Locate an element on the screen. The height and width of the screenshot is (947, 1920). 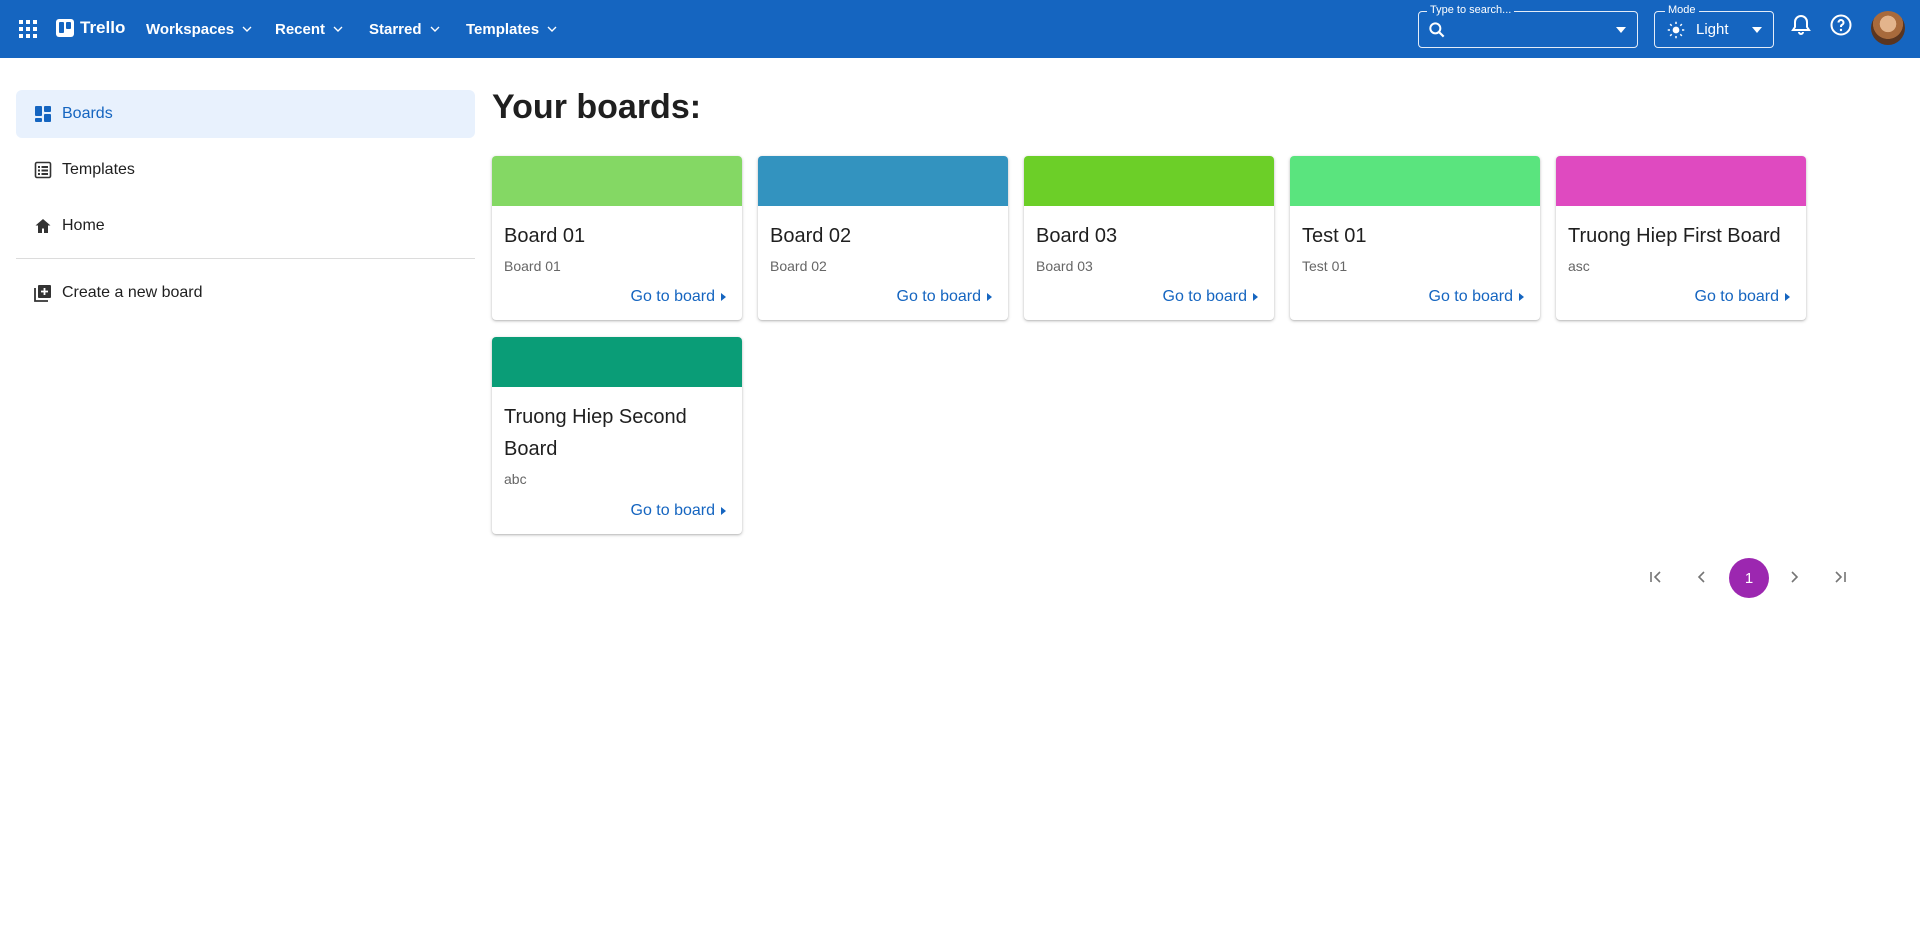
mode-value: Light is located at coordinates (1712, 29).